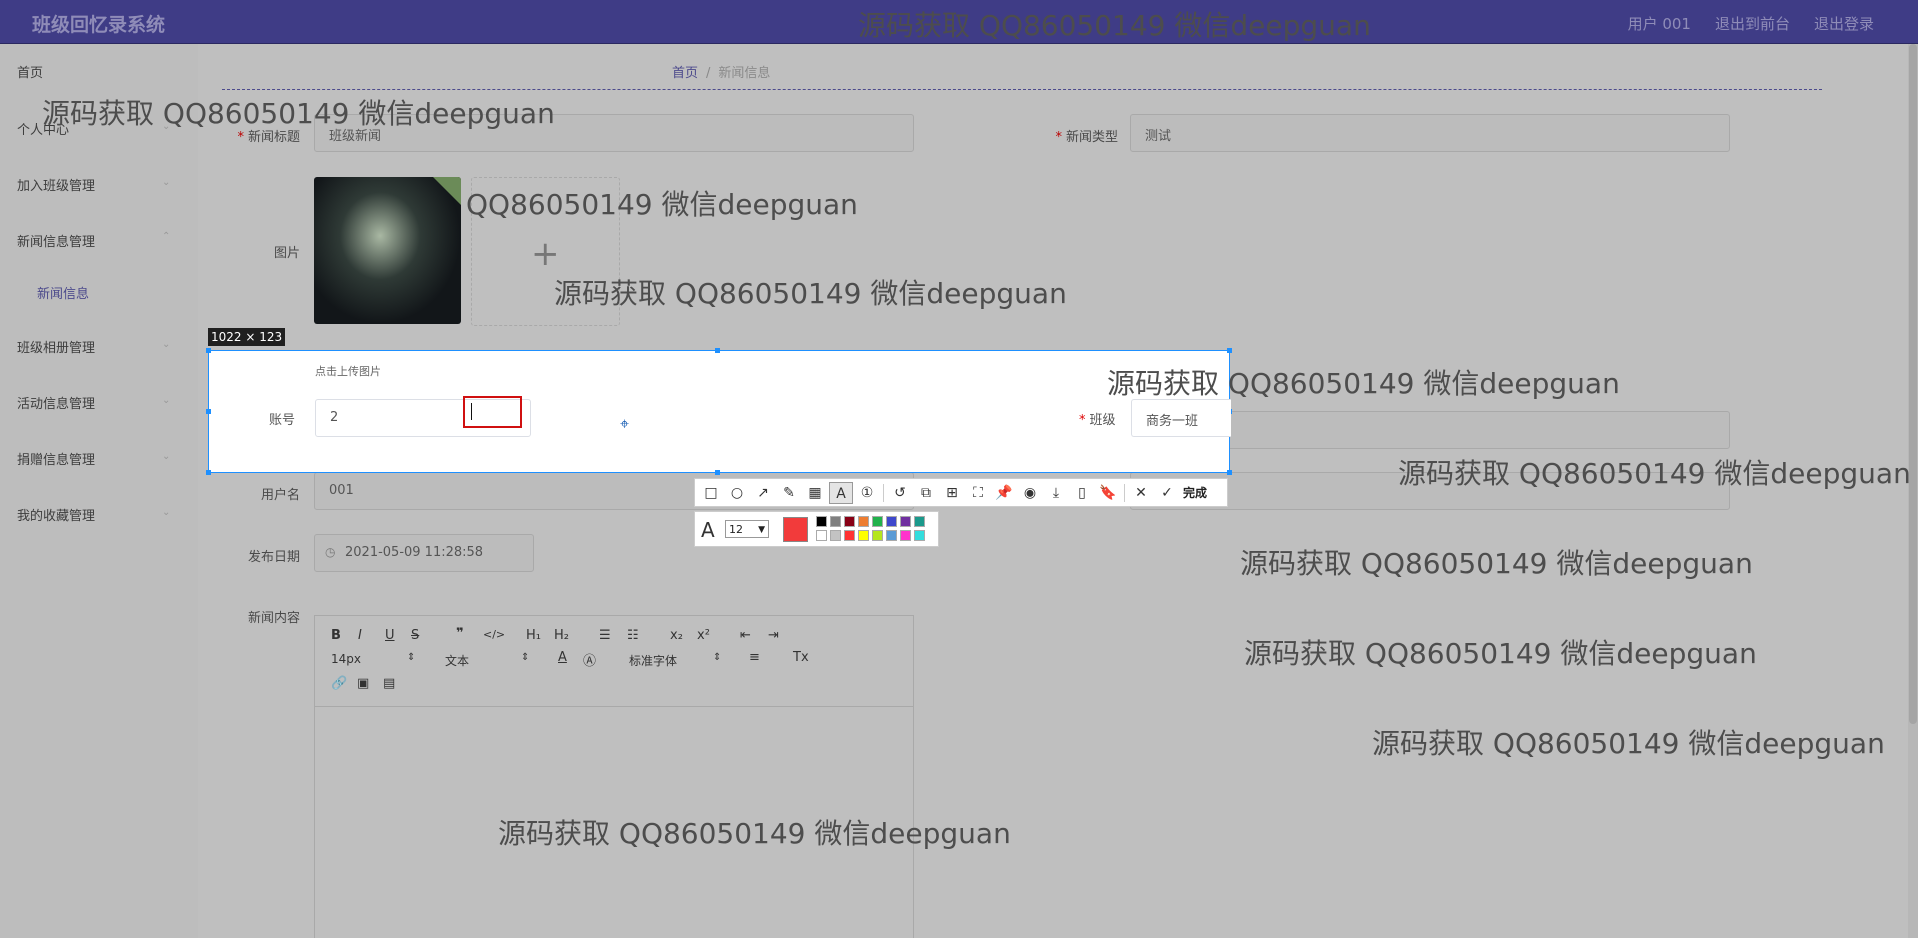 This screenshot has height=938, width=1918. What do you see at coordinates (711, 493) in the screenshot?
I see `rectangle-tool-icon: □` at bounding box center [711, 493].